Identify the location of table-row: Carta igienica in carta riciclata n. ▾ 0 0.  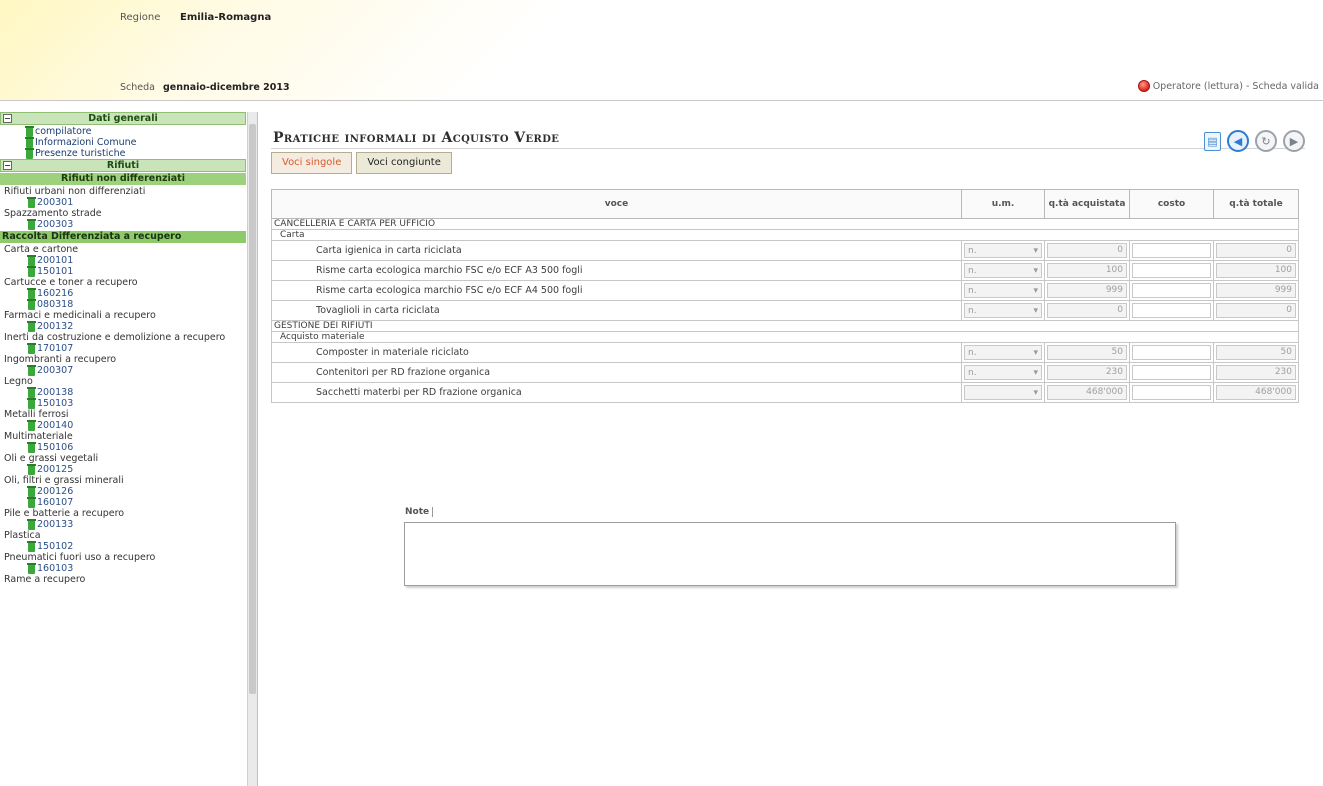
(785, 250).